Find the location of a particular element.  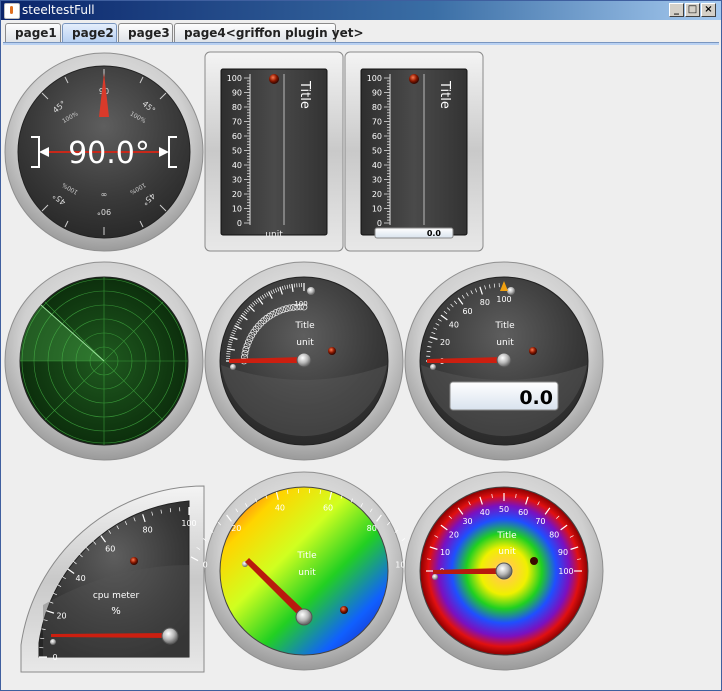

radial-cloud-knob is located at coordinates (304, 360).